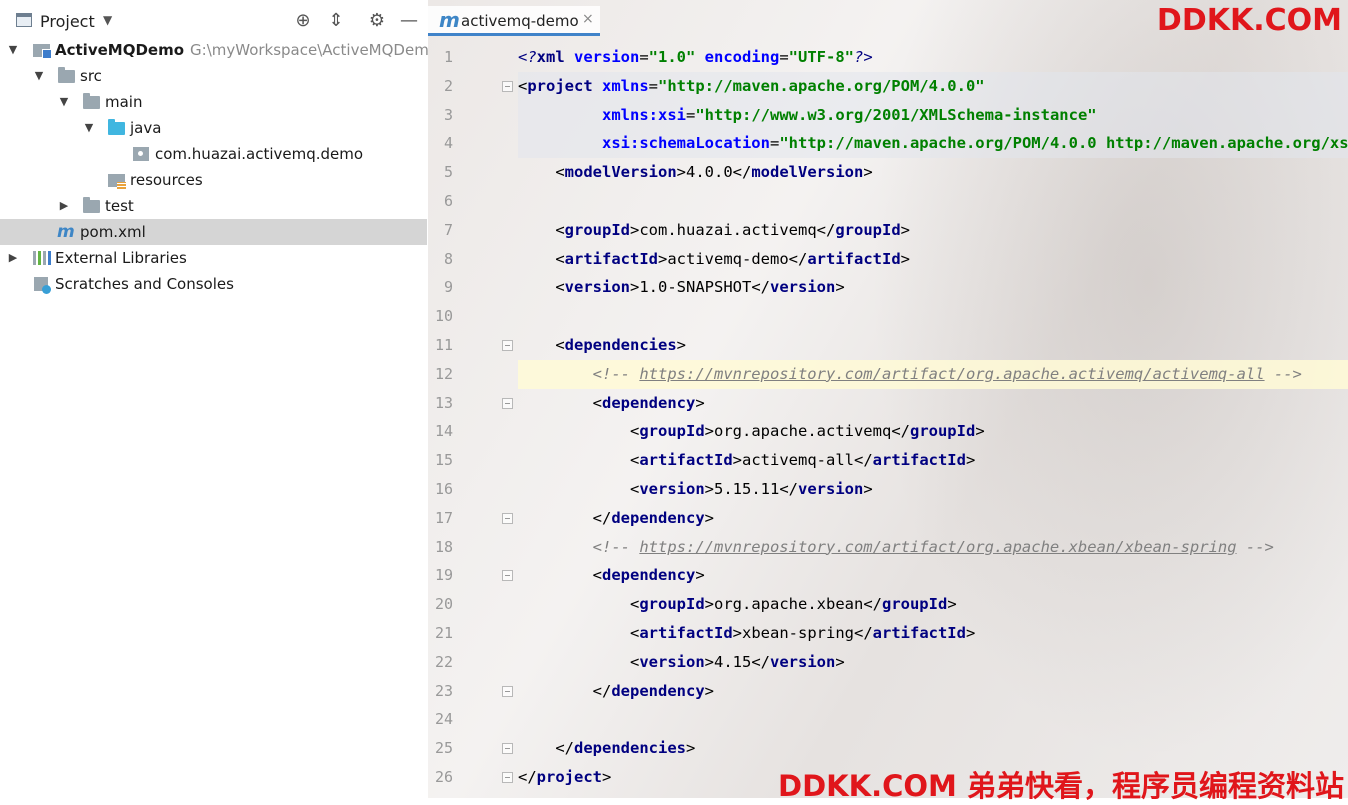 Image resolution: width=1348 pixels, height=805 pixels. I want to click on minimize-icon: —, so click(409, 21).